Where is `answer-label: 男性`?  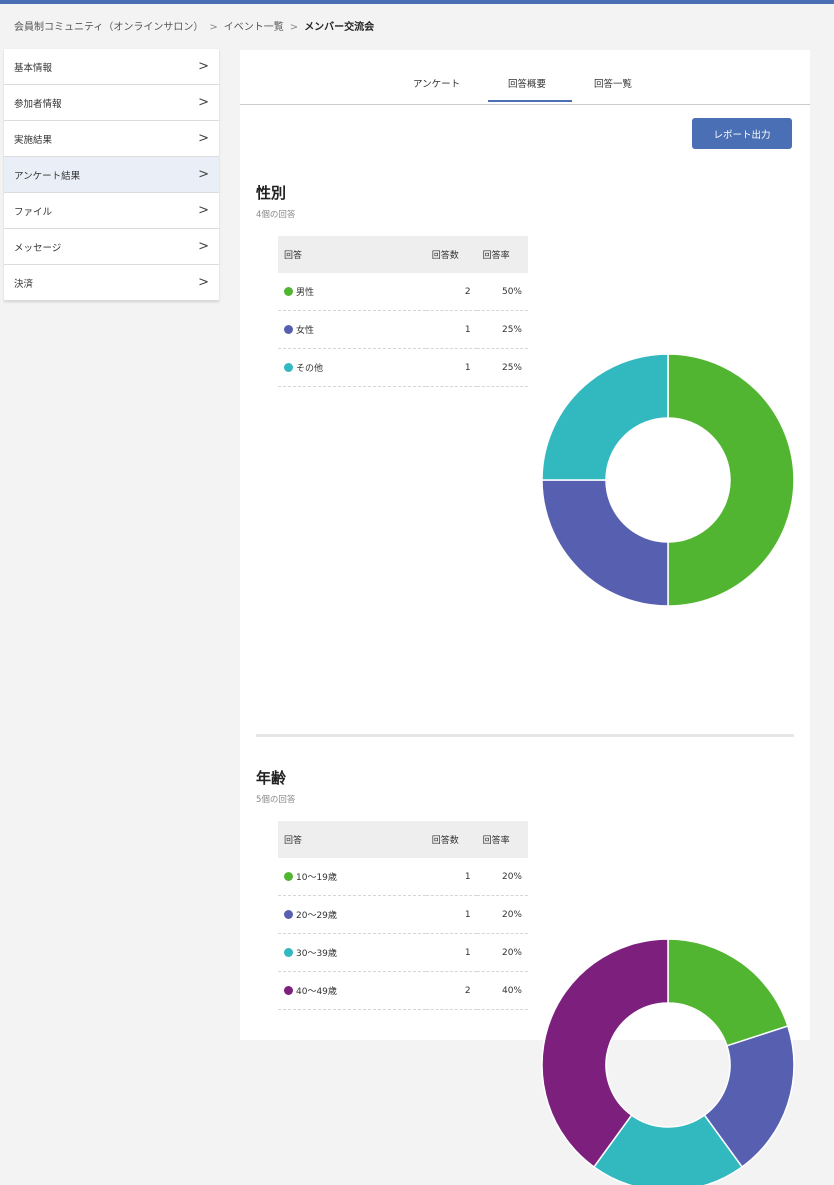 answer-label: 男性 is located at coordinates (305, 293).